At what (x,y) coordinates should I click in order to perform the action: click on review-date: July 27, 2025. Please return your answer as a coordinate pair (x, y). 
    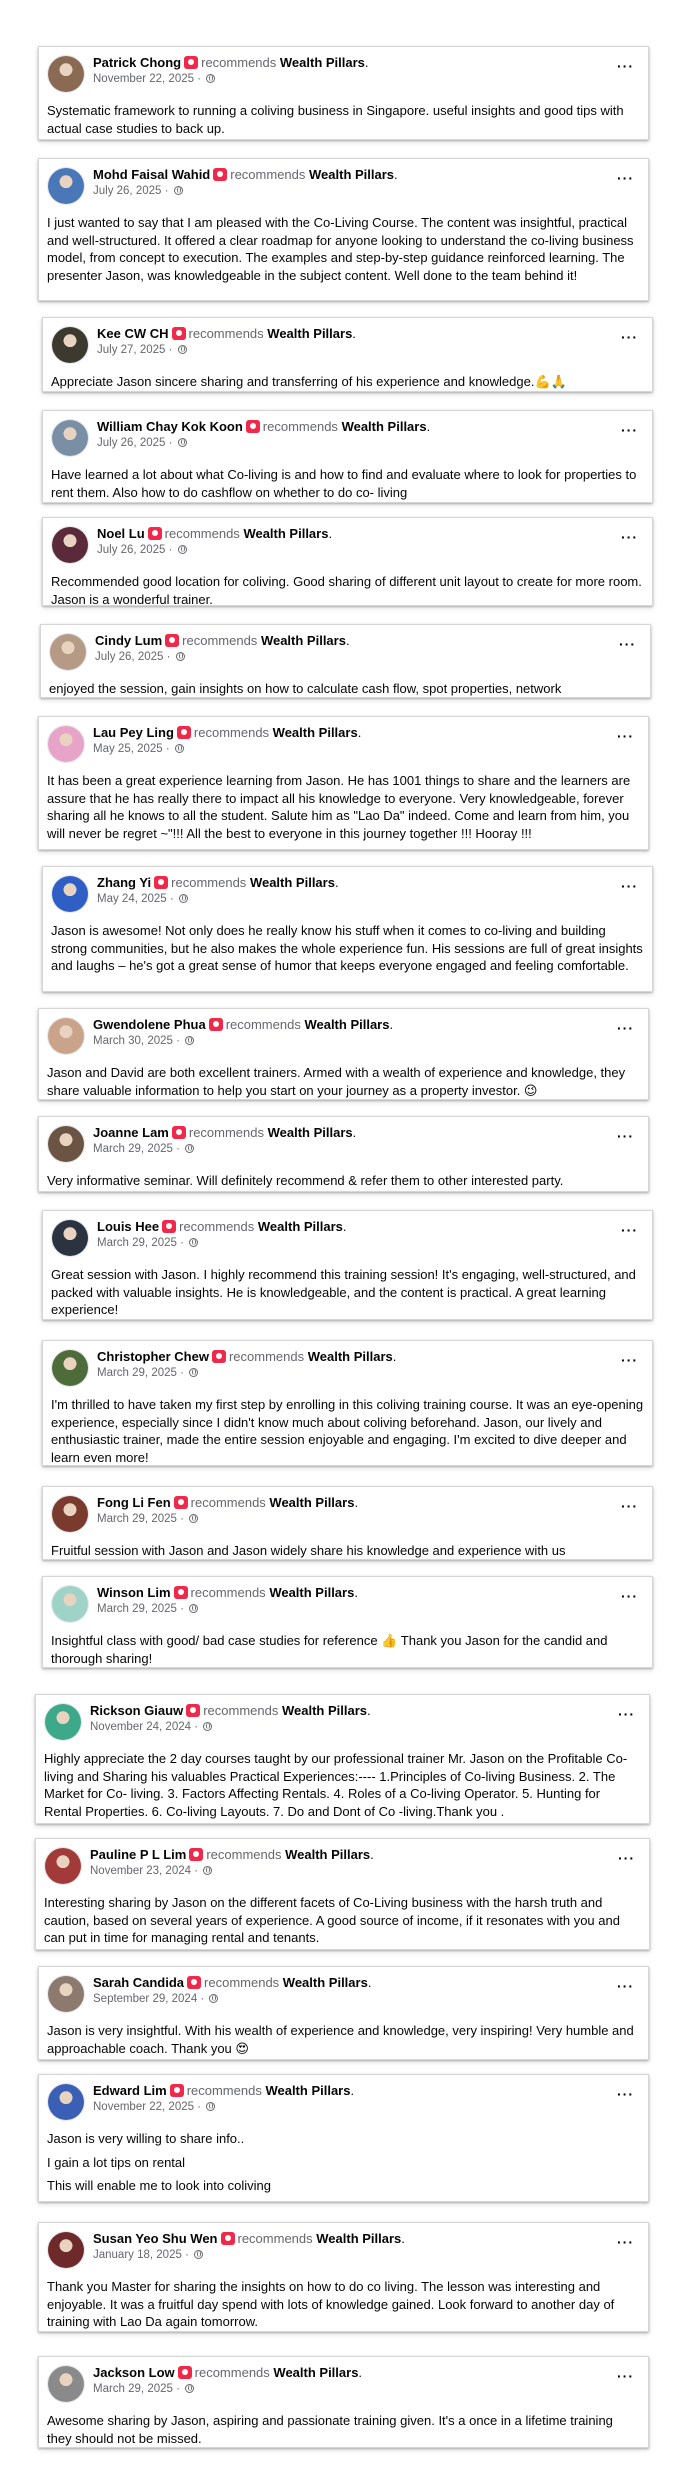
    Looking at the image, I should click on (131, 350).